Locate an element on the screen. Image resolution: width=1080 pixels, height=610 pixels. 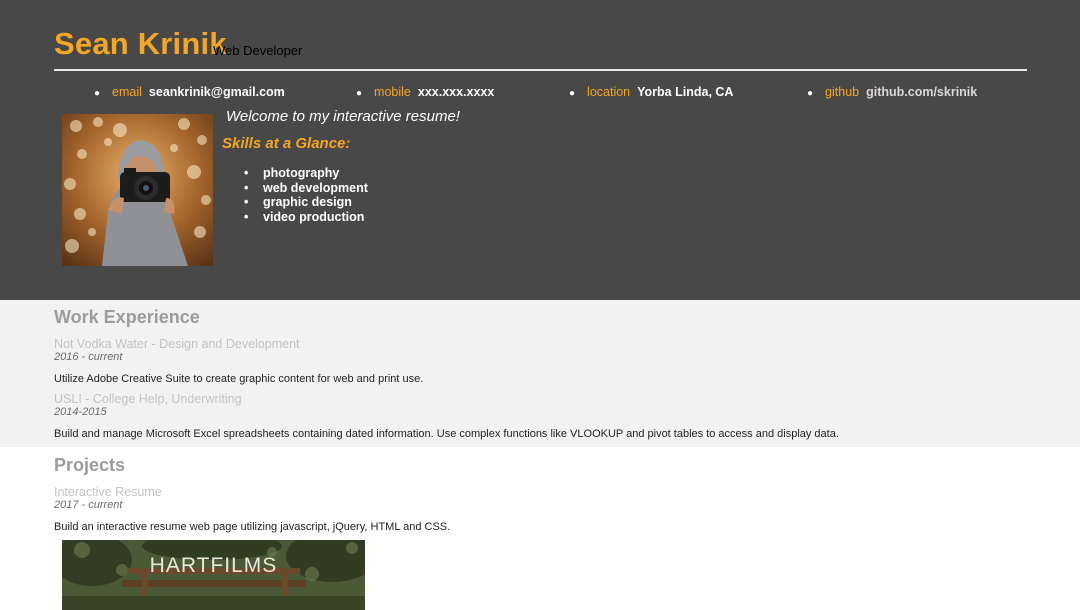
contact-value: Yorba Linda, CA is located at coordinates (685, 92).